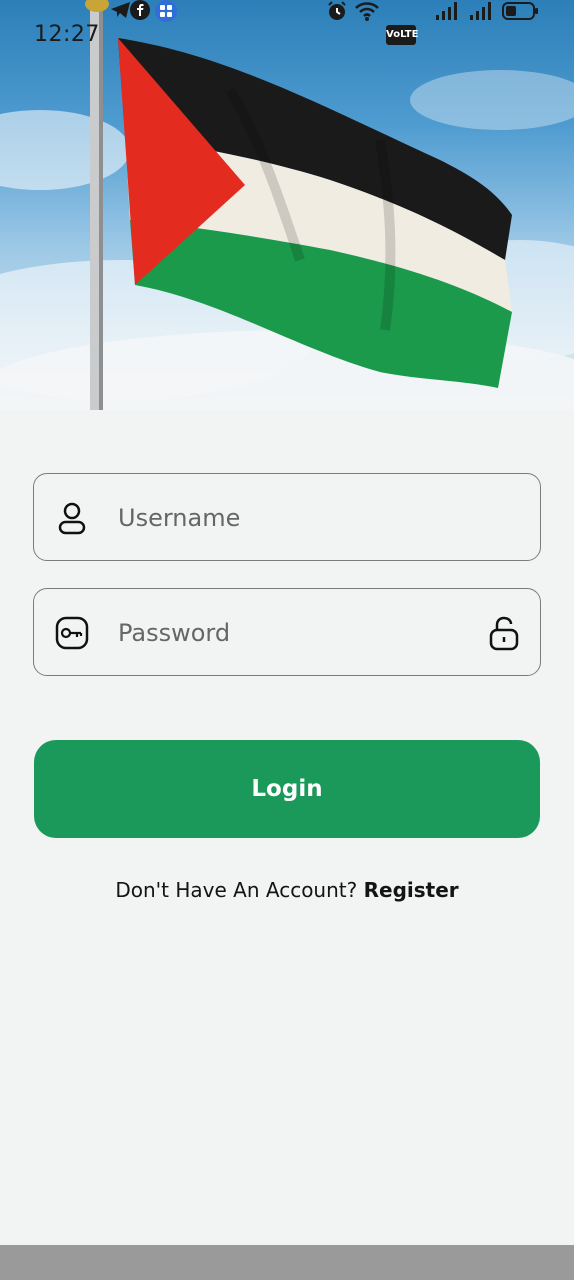  What do you see at coordinates (411, 890) in the screenshot?
I see `register-link: Register` at bounding box center [411, 890].